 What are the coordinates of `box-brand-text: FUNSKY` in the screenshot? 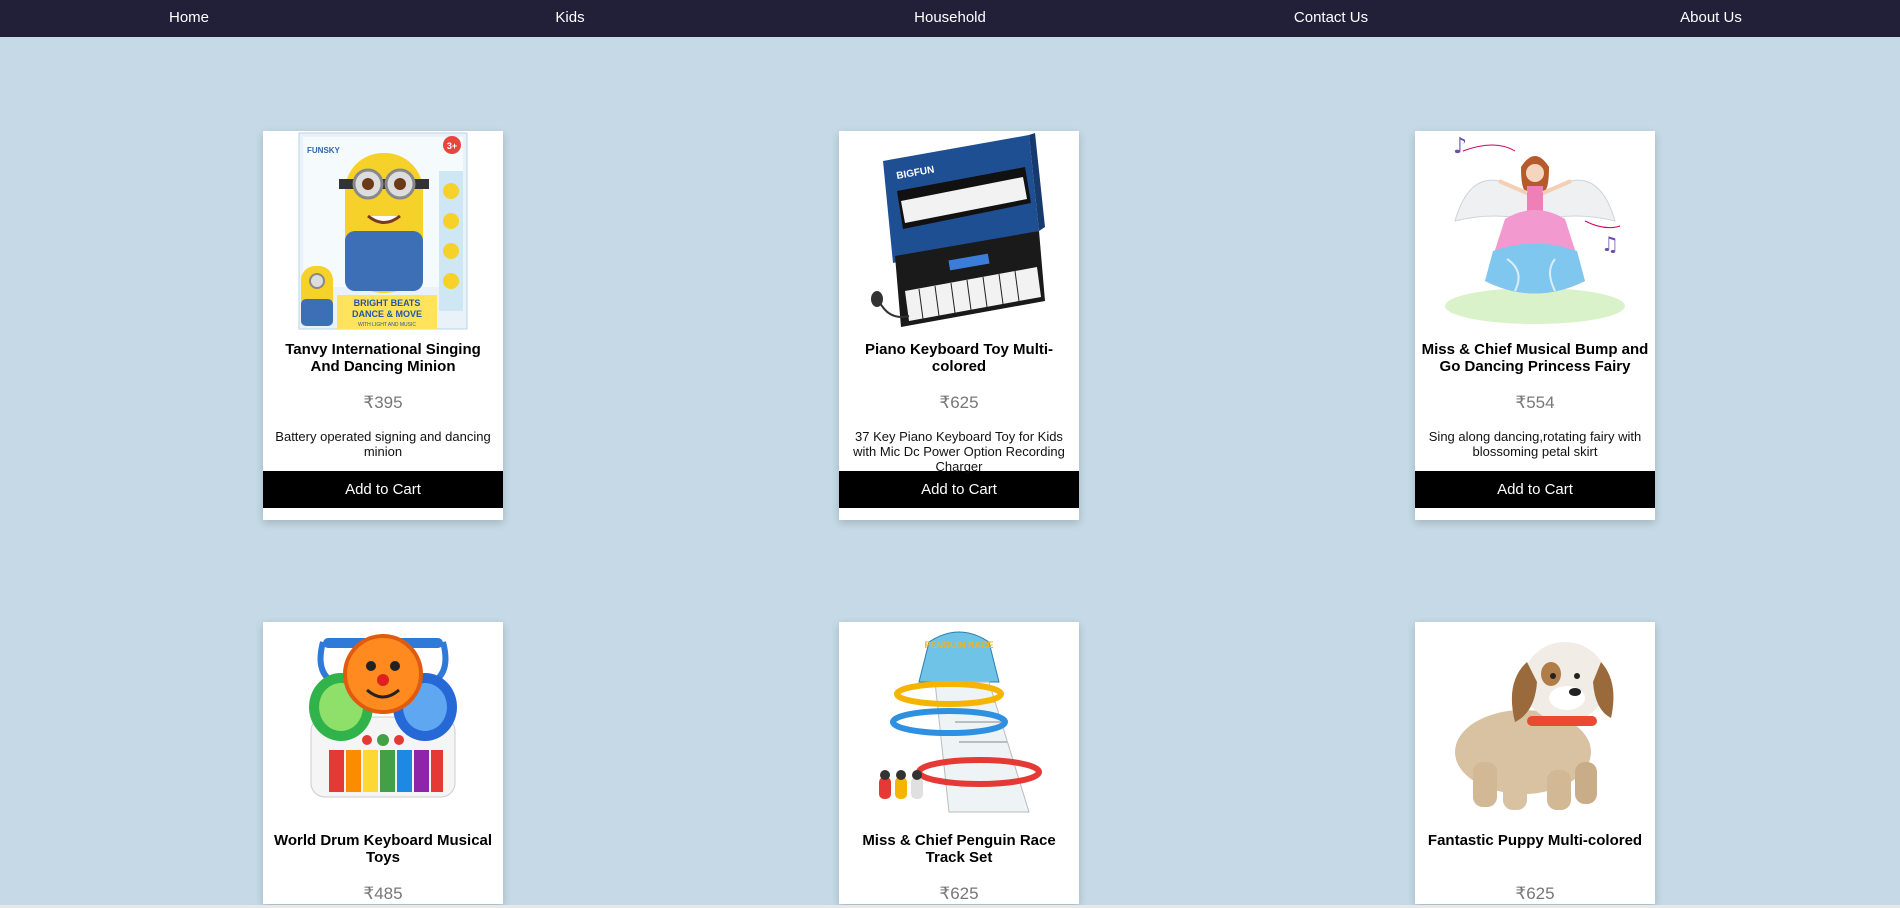 It's located at (324, 150).